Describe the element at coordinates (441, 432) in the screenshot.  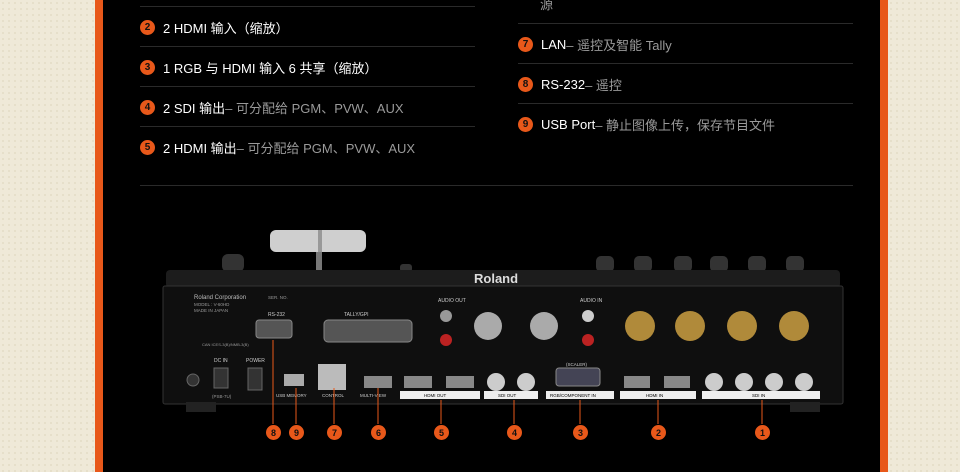
I see `callout-badge: 5` at that location.